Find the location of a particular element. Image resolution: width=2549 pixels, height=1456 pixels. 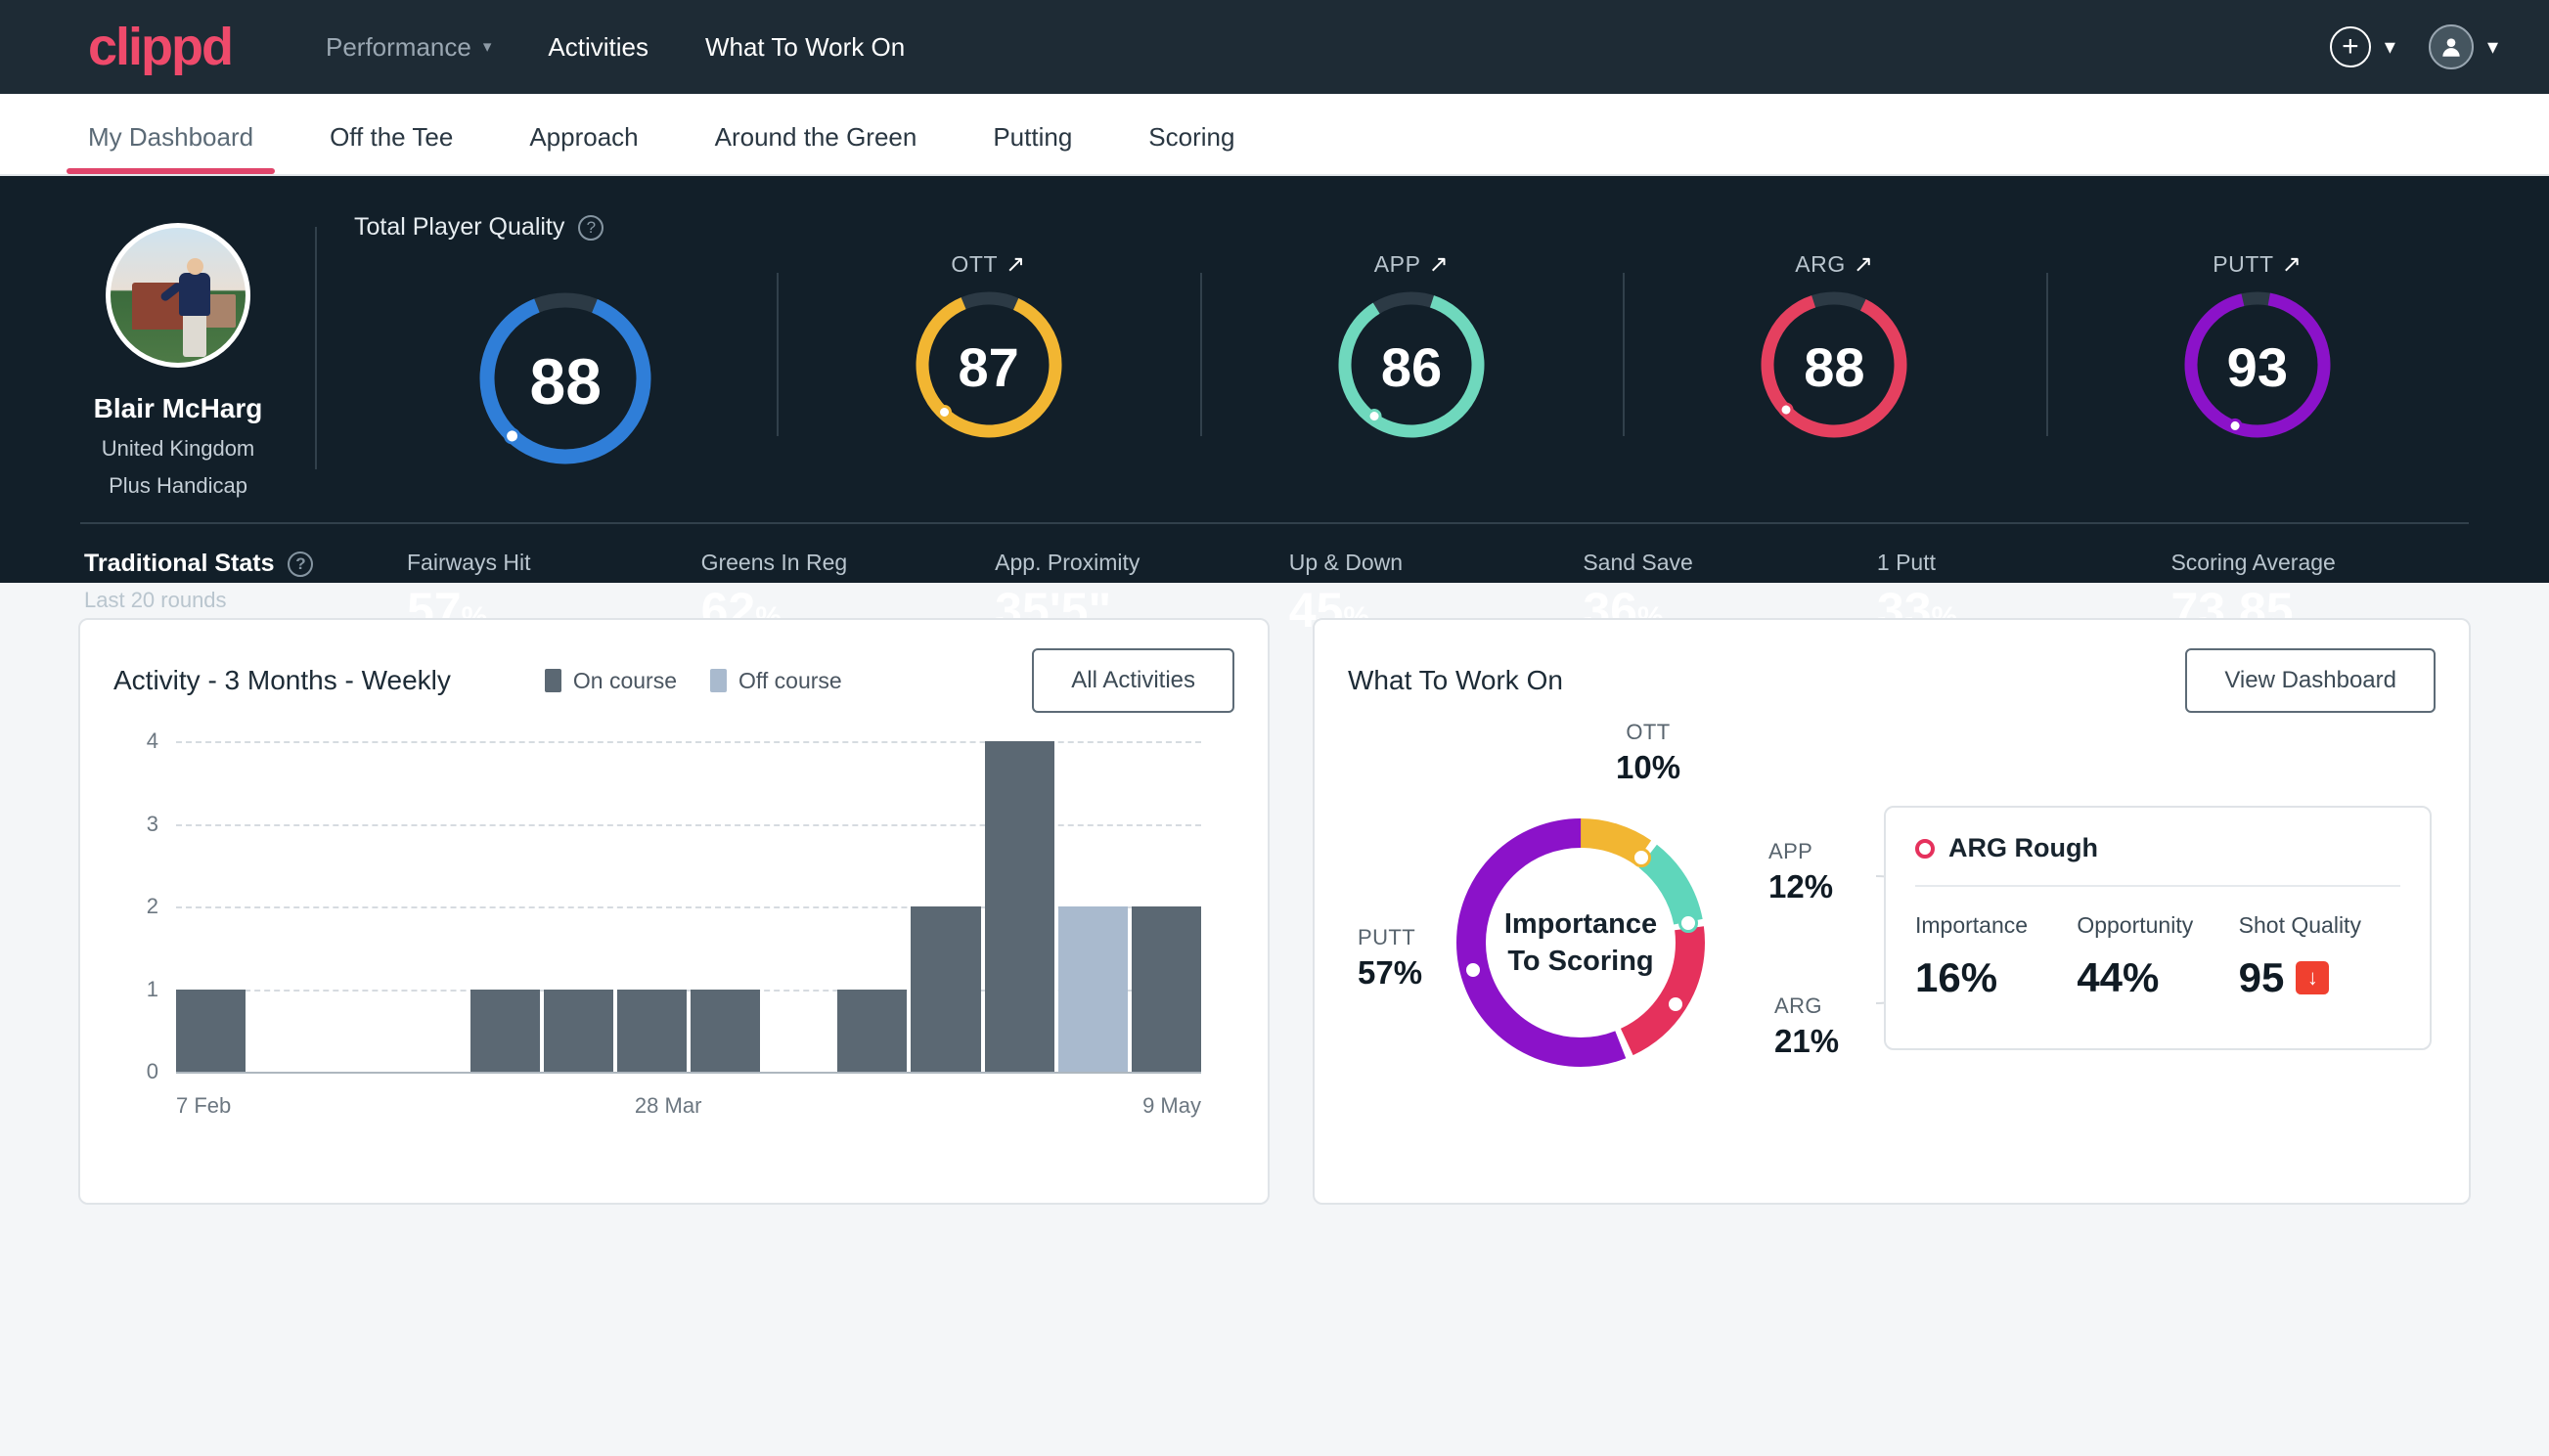

slice-value: 10% is located at coordinates (1649, 767).